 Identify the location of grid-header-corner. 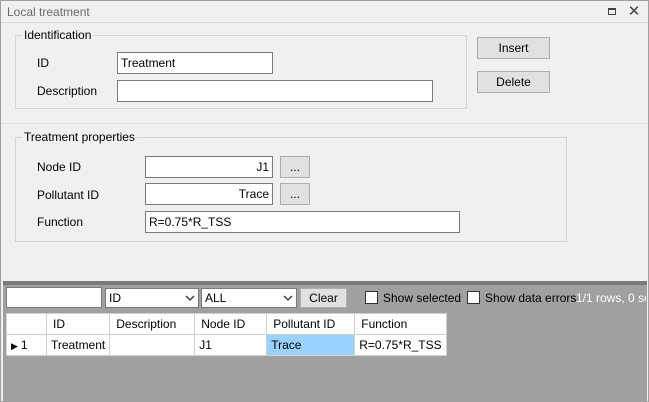
(26, 324).